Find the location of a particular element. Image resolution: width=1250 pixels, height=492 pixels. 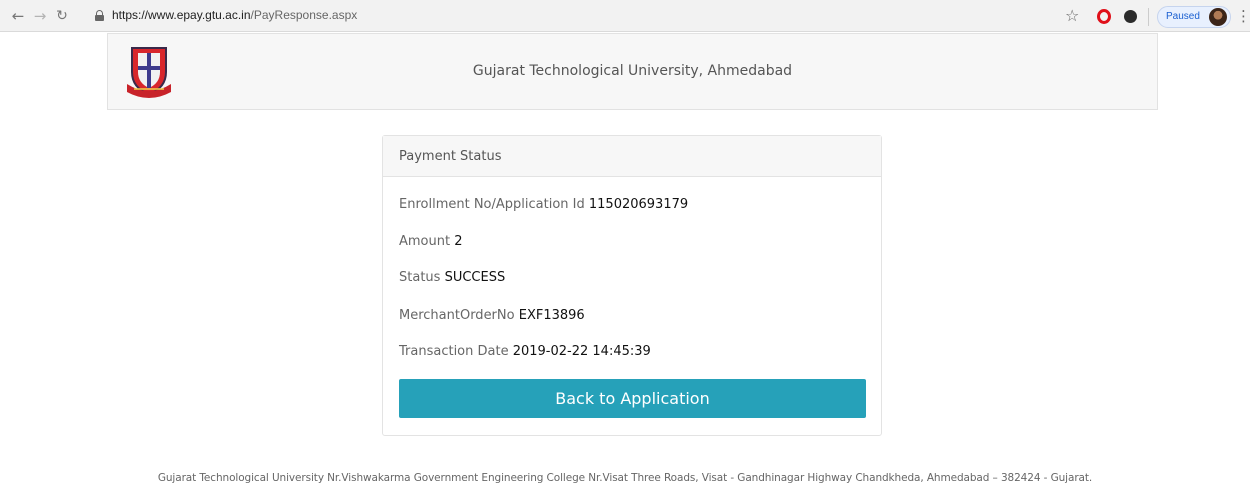

url-host: https://www.epay.gtu.ac.in is located at coordinates (181, 15).